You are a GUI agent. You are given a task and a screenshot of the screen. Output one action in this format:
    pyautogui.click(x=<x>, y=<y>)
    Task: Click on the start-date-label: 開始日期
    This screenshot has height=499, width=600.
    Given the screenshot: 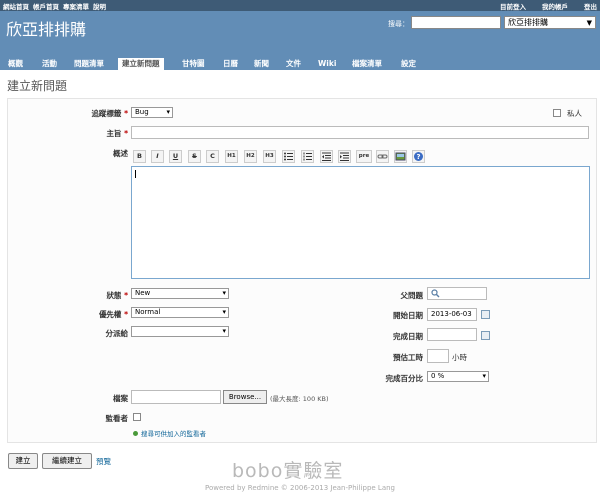 What is the action you would take?
    pyautogui.click(x=408, y=315)
    